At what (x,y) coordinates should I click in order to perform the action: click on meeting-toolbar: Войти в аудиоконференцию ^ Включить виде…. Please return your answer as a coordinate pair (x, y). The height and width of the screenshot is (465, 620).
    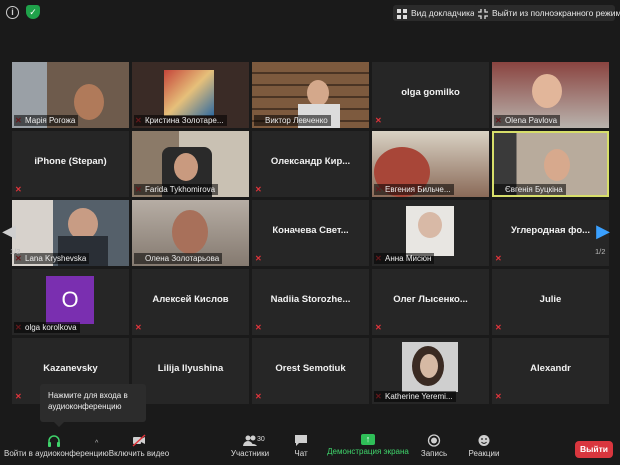
    Looking at the image, I should click on (310, 447).